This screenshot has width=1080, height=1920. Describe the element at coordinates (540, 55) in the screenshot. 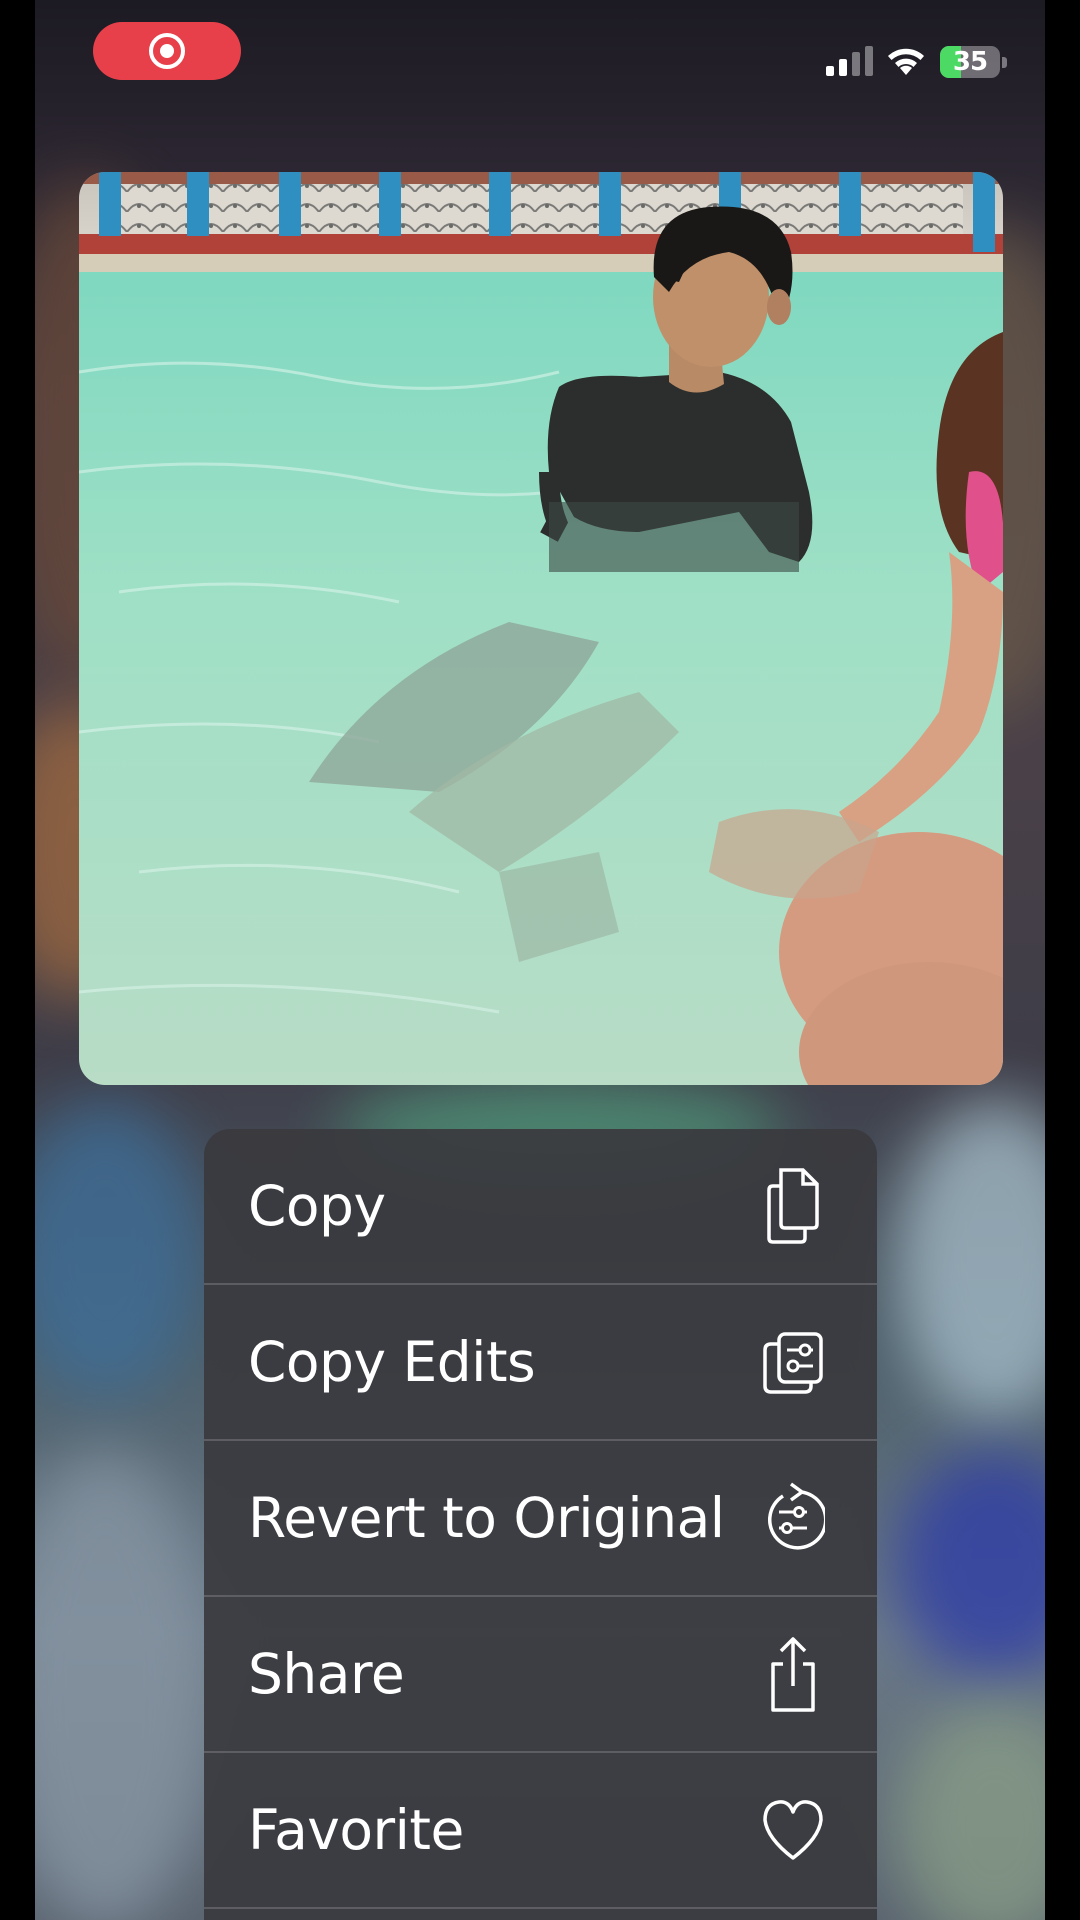

I see `status-bar: 35` at that location.